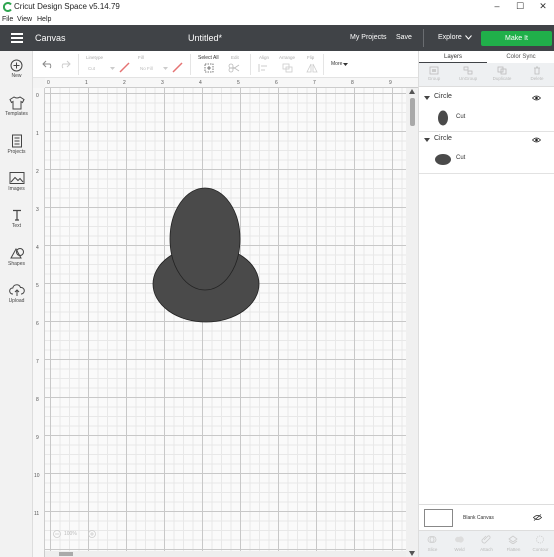 The image size is (554, 557). What do you see at coordinates (16, 114) in the screenshot?
I see `sidebar-item-templates: Templates` at bounding box center [16, 114].